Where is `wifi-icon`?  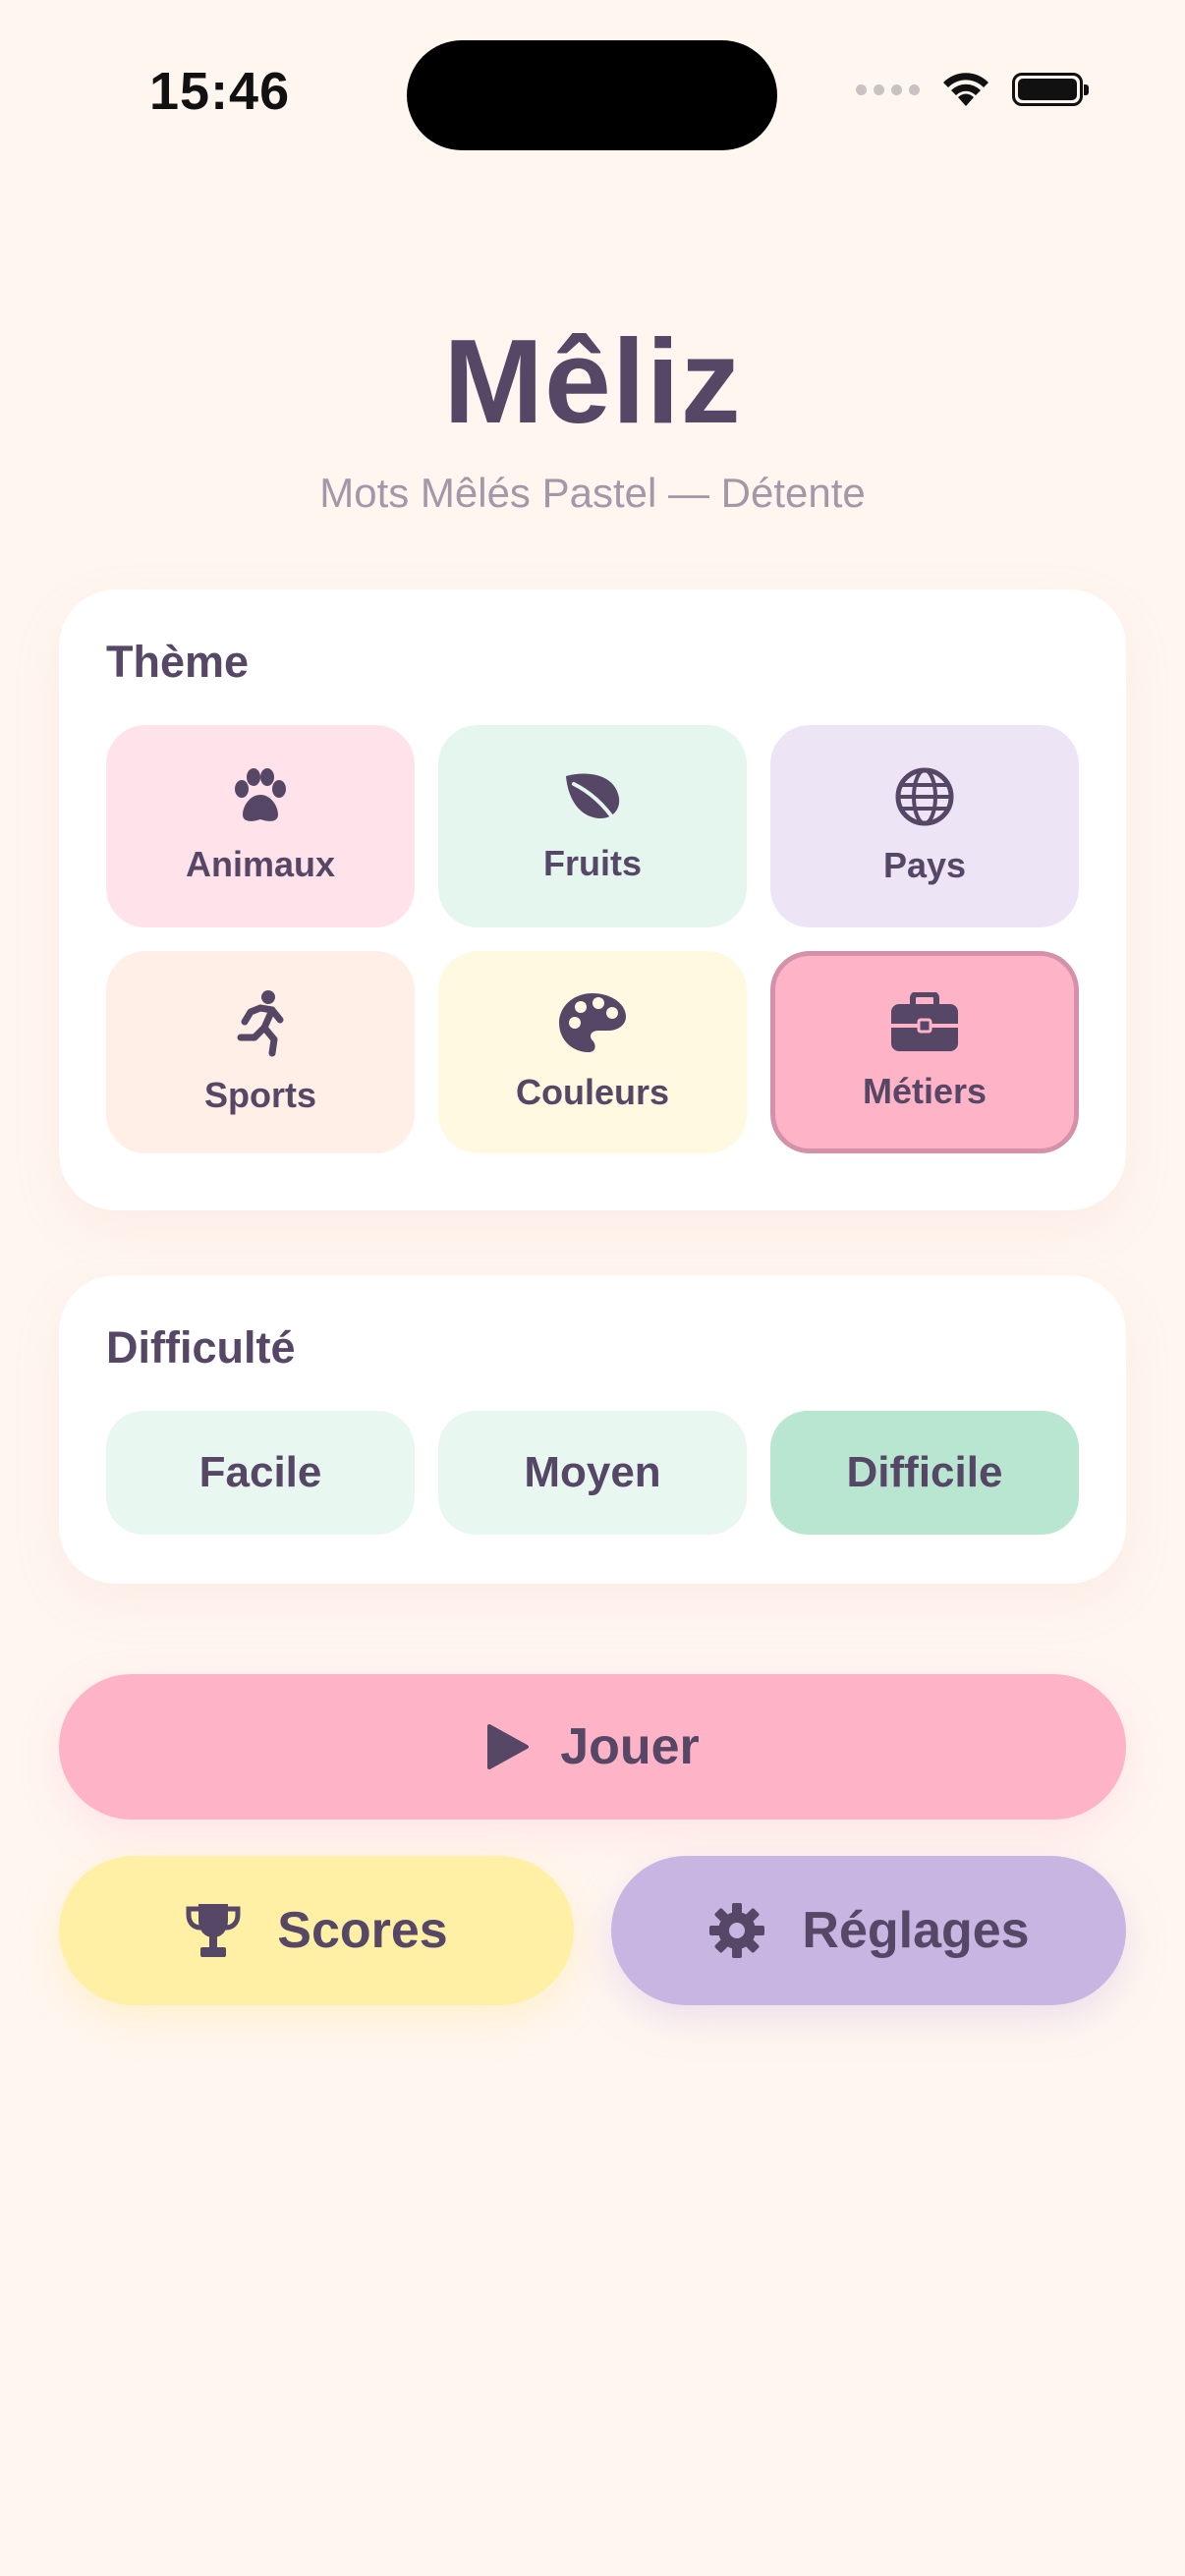
wifi-icon is located at coordinates (966, 89).